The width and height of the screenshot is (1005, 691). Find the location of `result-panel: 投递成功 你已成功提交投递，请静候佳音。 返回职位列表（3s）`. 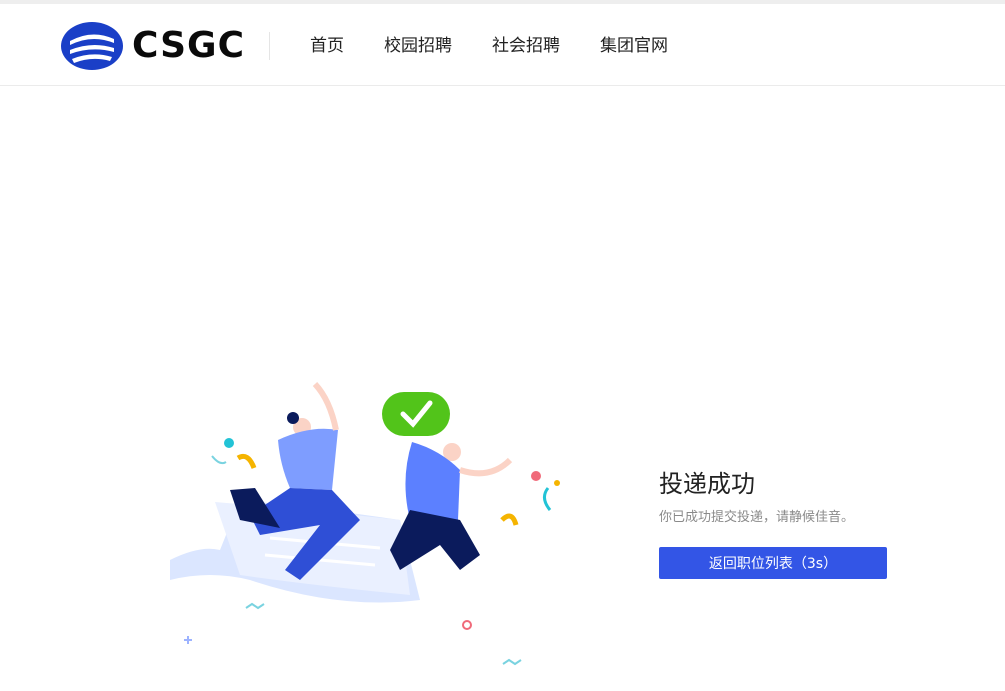

result-panel: 投递成功 你已成功提交投递，请静候佳音。 返回职位列表（3s） is located at coordinates (779, 523).